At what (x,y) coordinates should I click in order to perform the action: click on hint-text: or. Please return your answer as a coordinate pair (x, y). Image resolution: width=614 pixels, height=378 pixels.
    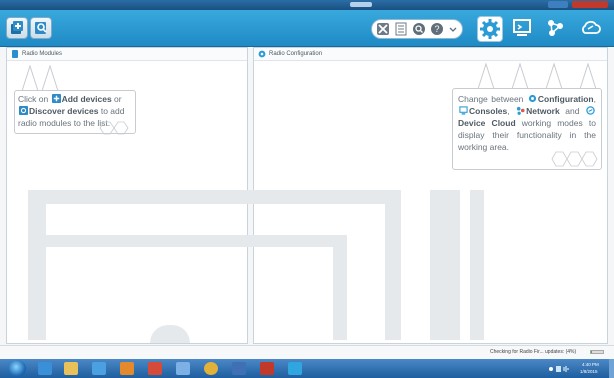
    Looking at the image, I should click on (116, 99).